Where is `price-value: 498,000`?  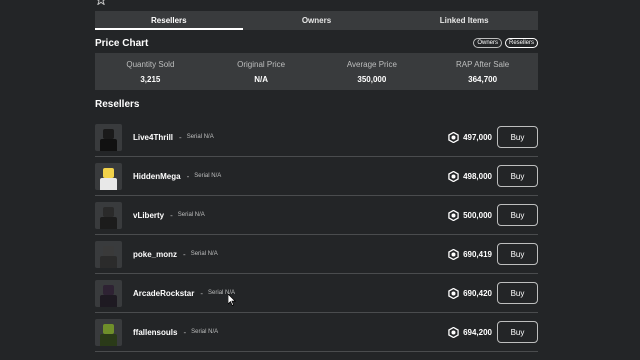
price-value: 498,000 is located at coordinates (477, 176).